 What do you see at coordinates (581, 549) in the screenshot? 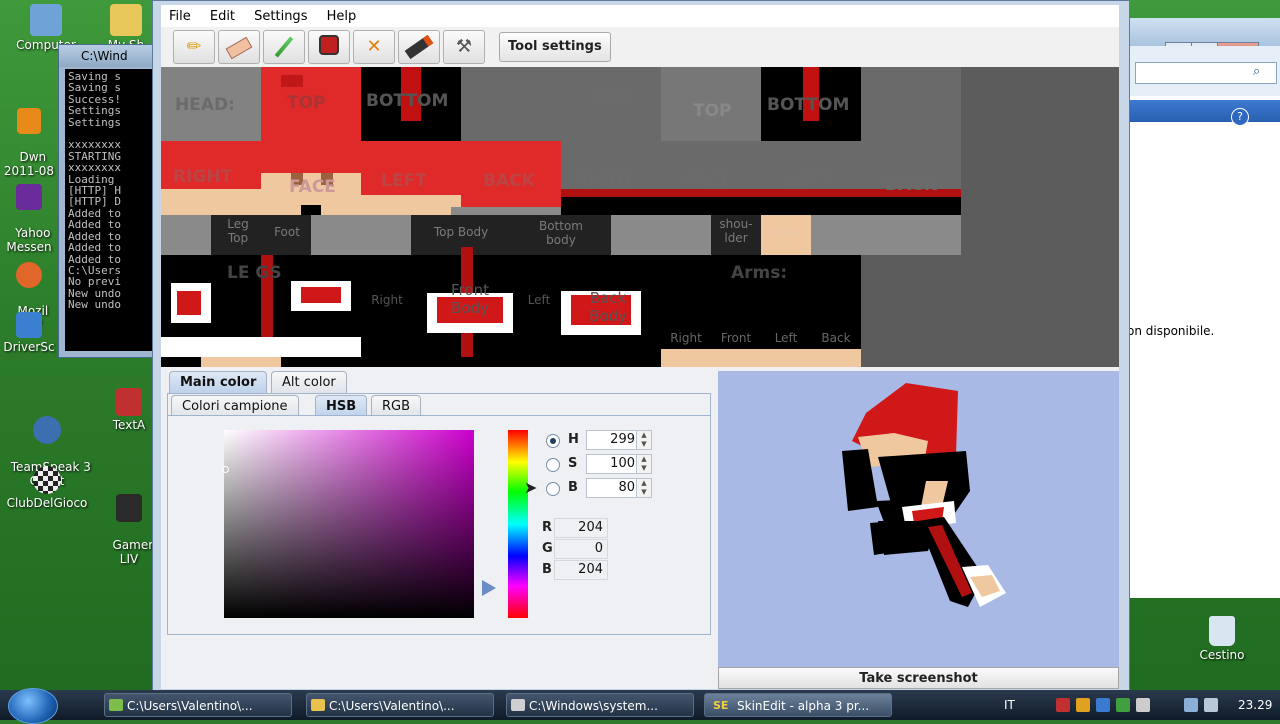
I see `g-value: 0` at bounding box center [581, 549].